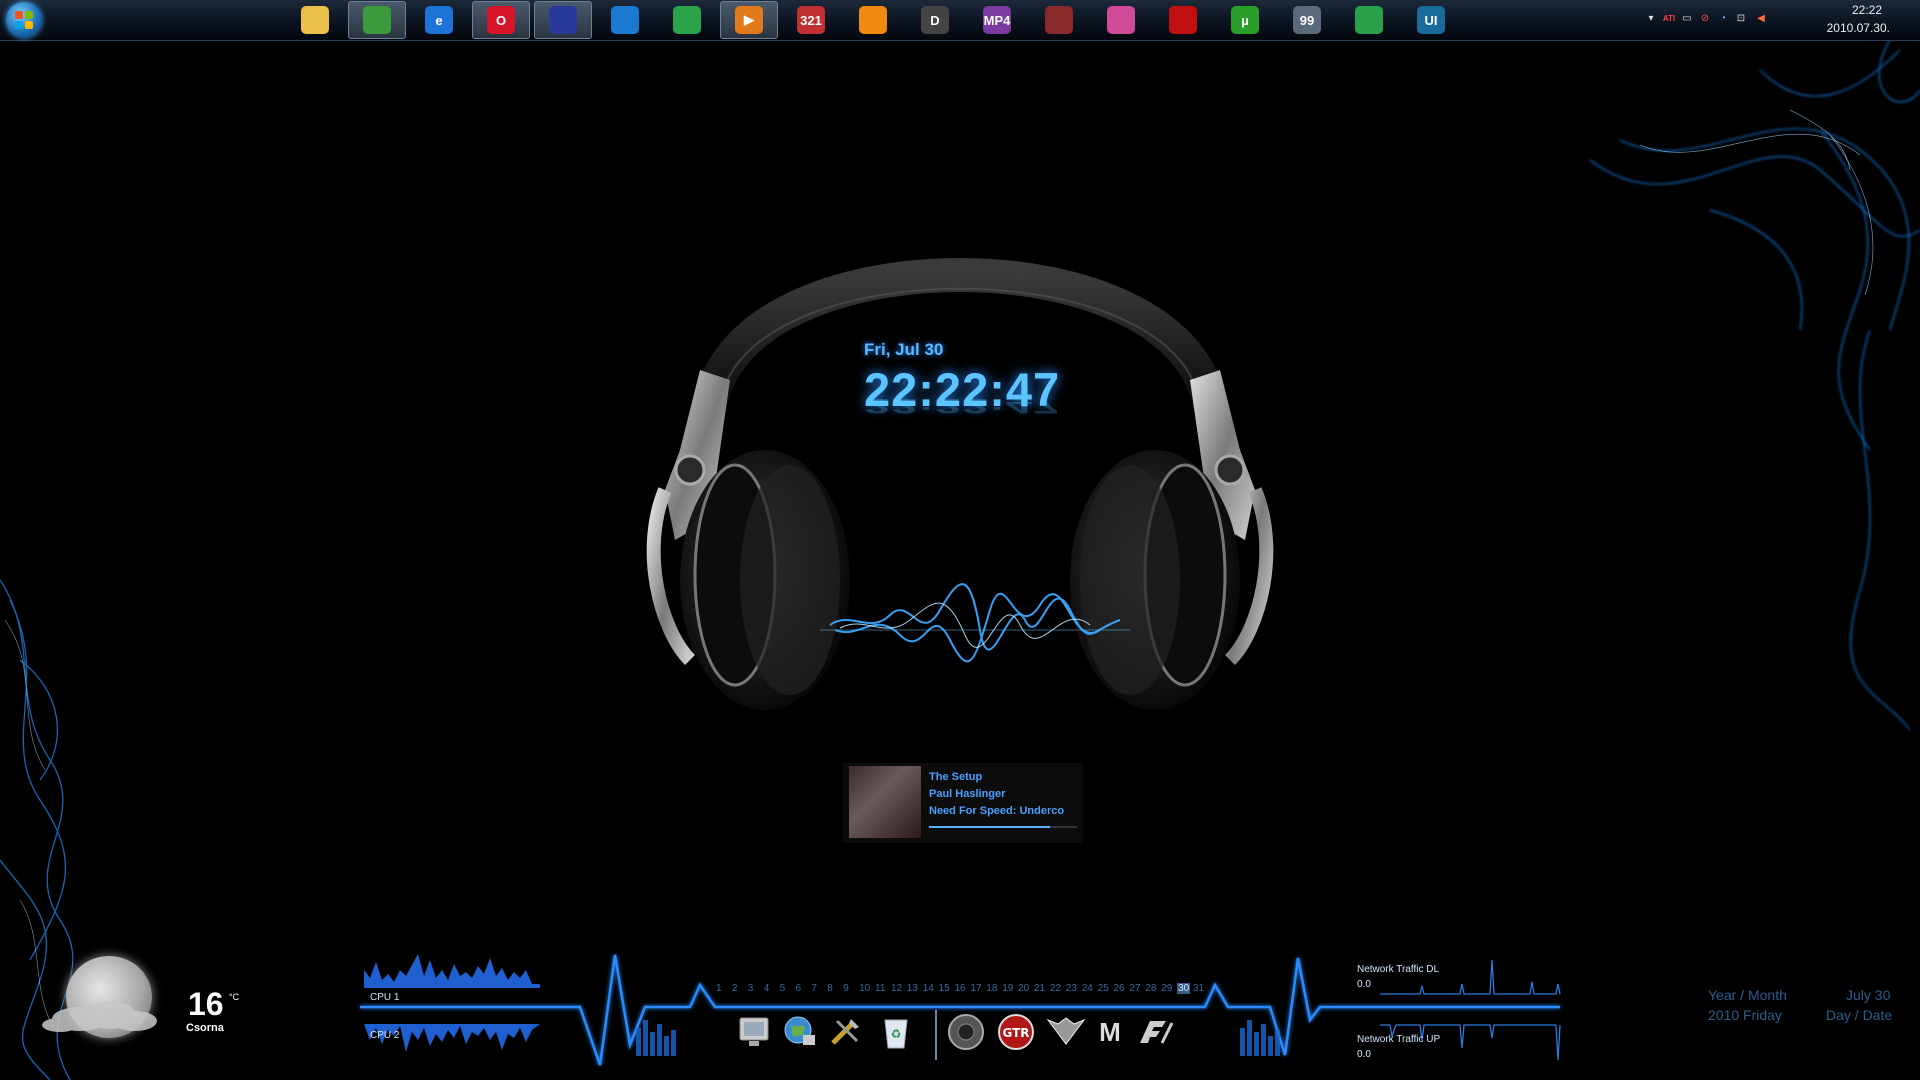 The height and width of the screenshot is (1080, 1920). I want to click on start-button, so click(24, 20).